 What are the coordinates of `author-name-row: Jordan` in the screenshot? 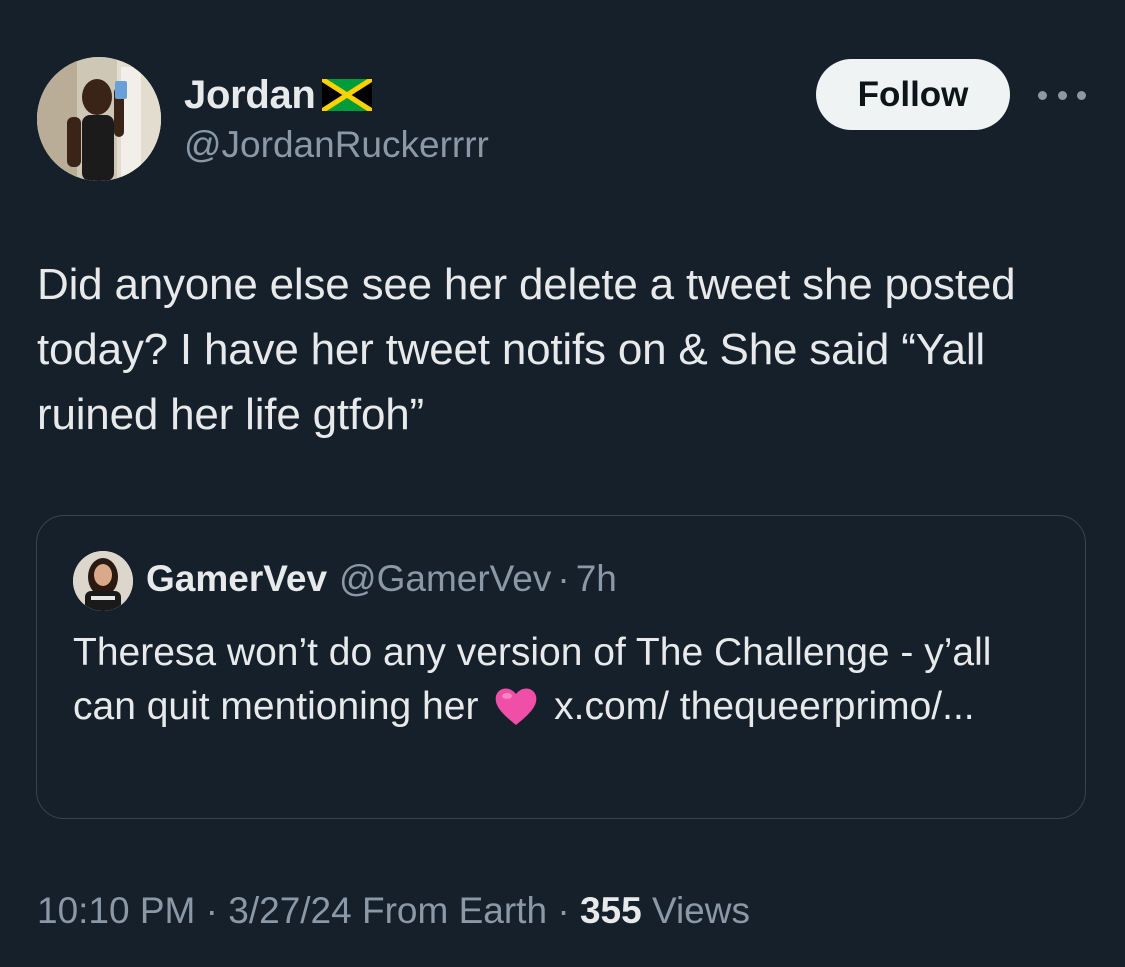 It's located at (278, 95).